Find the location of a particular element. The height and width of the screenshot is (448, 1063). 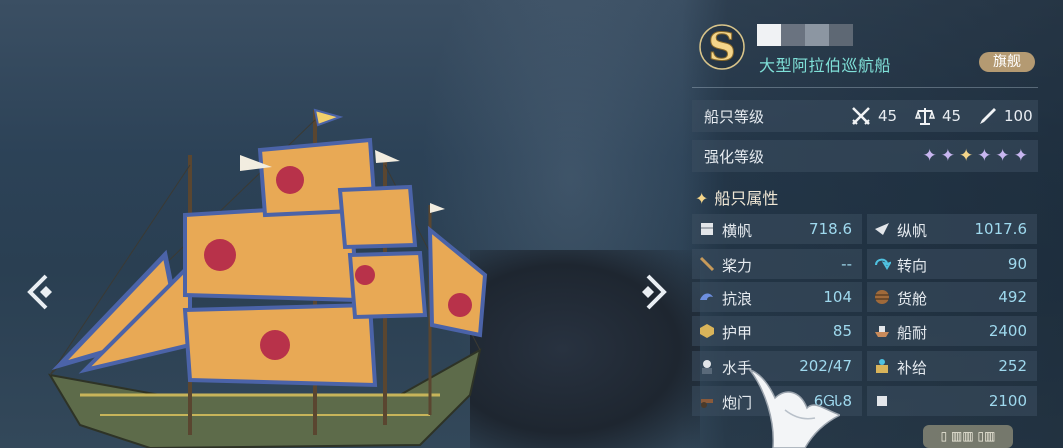

sailor-icon is located at coordinates (707, 367).